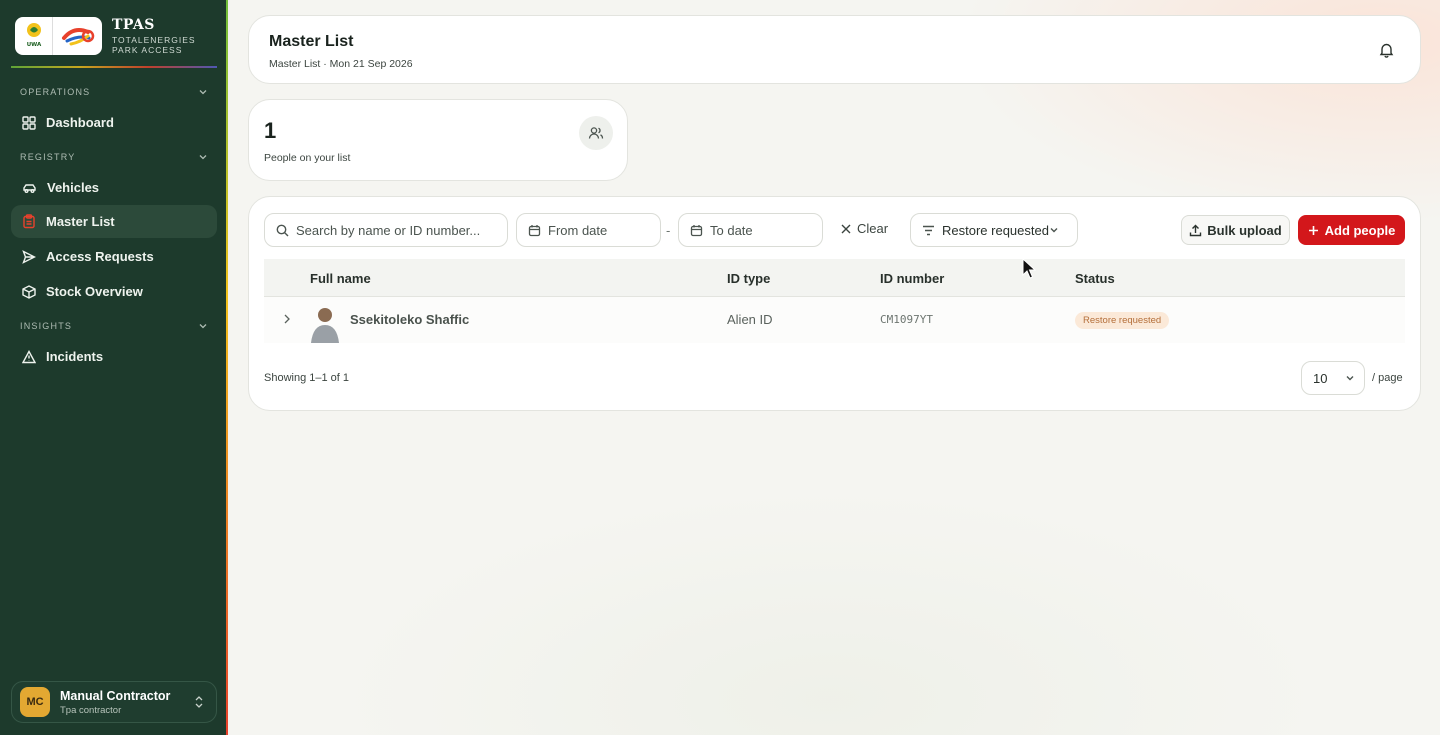  I want to click on users-icon, so click(596, 133).